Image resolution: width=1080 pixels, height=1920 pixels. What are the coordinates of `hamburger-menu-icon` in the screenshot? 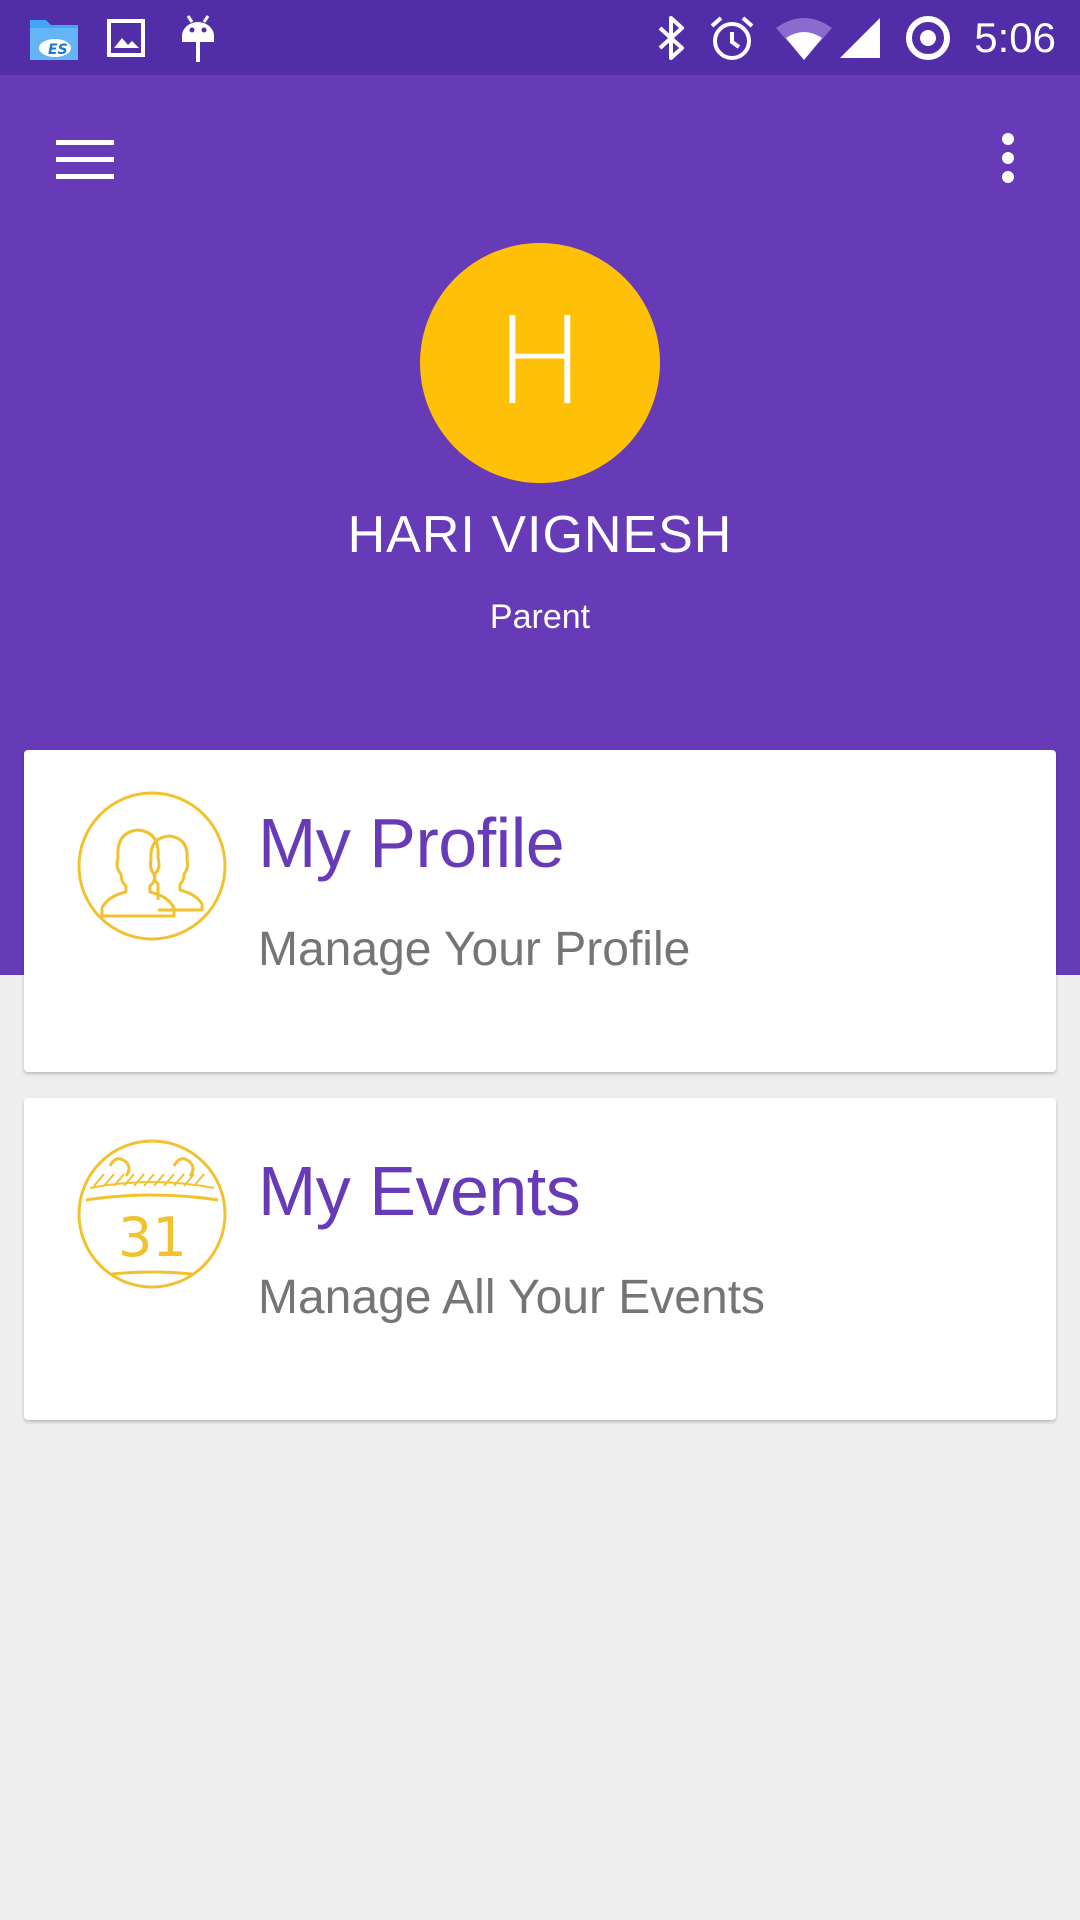 It's located at (85, 160).